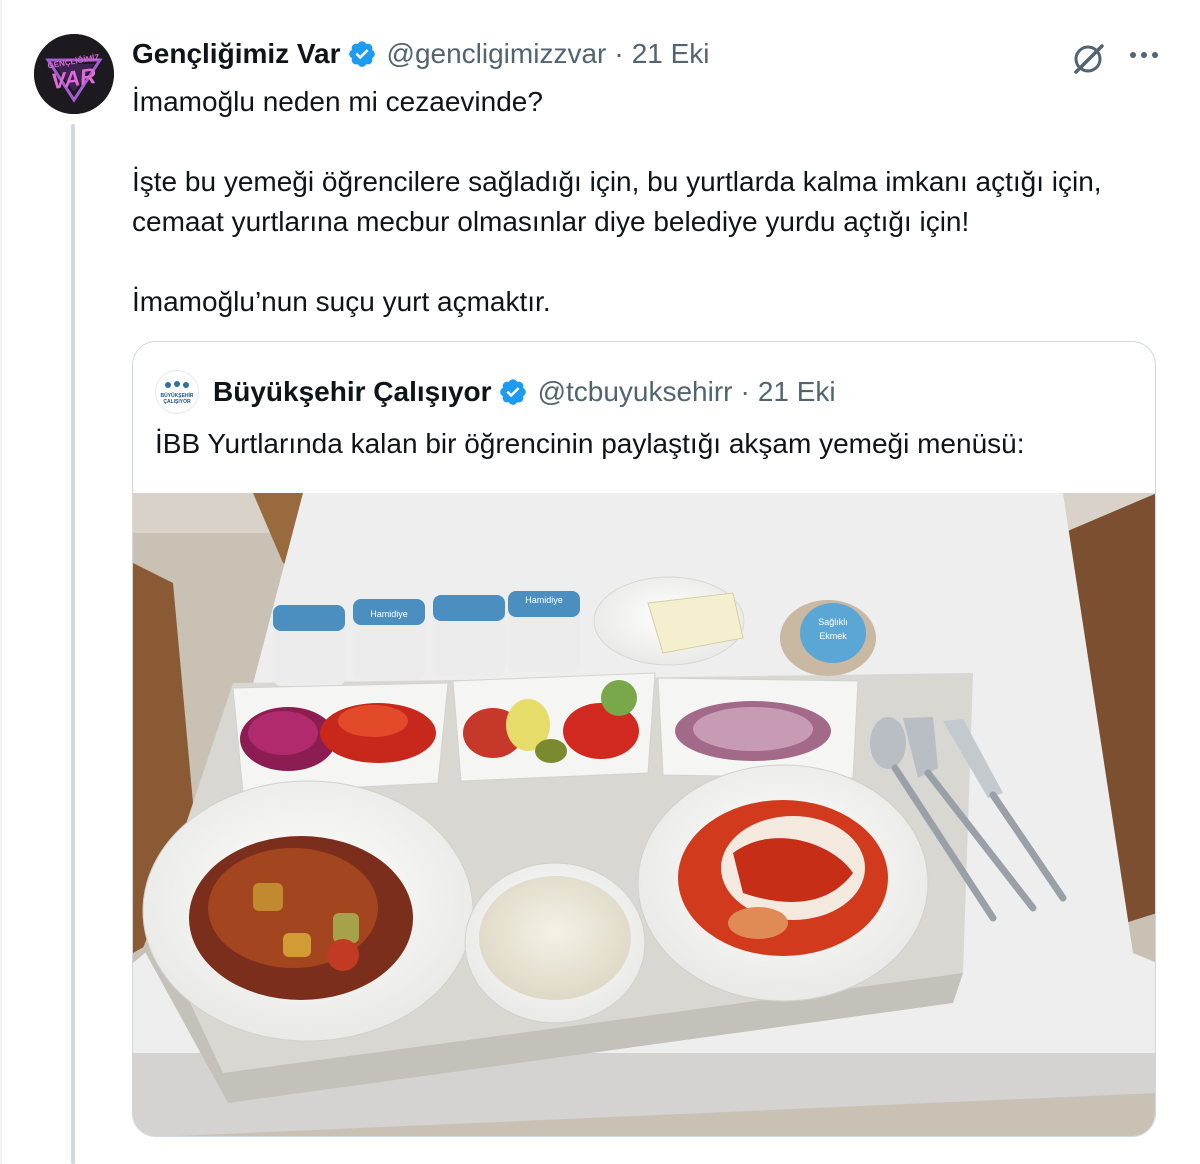 Image resolution: width=1200 pixels, height=1164 pixels. What do you see at coordinates (337, 101) in the screenshot?
I see `tweet-paragraph: İmamoğlu neden mi cezaevinde?` at bounding box center [337, 101].